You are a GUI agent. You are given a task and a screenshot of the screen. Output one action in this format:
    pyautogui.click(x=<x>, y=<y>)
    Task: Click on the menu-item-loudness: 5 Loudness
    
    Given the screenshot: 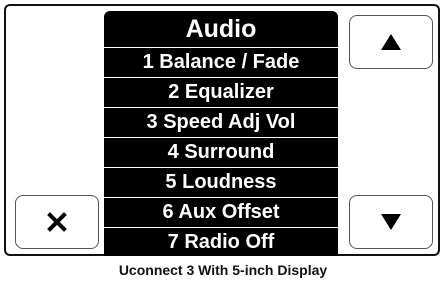 What is the action you would take?
    pyautogui.click(x=221, y=182)
    